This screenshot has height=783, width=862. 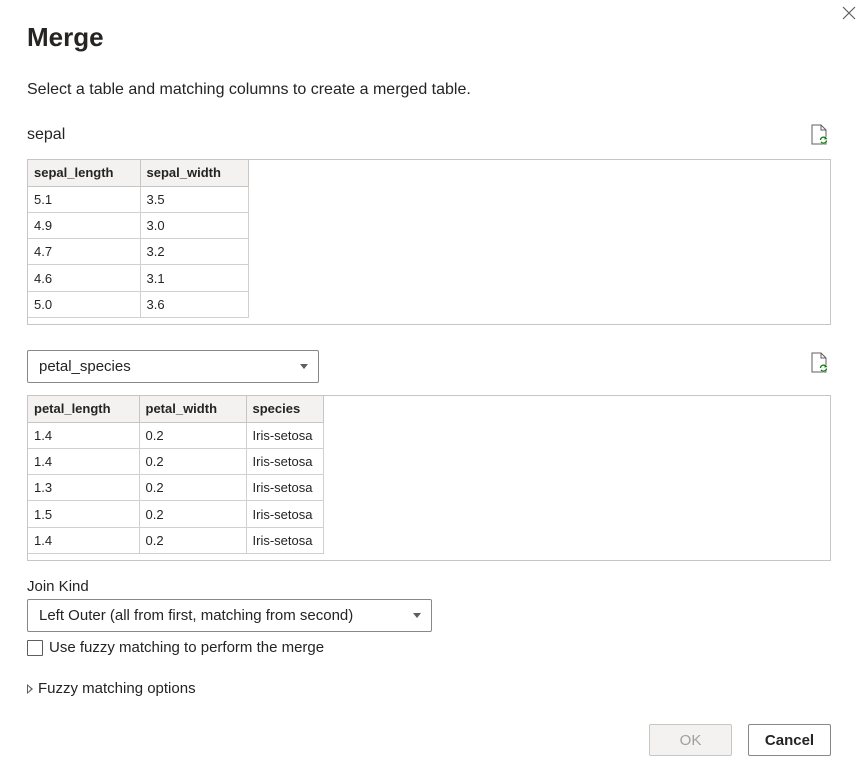 What do you see at coordinates (84, 226) in the screenshot?
I see `table-cell: 4.9` at bounding box center [84, 226].